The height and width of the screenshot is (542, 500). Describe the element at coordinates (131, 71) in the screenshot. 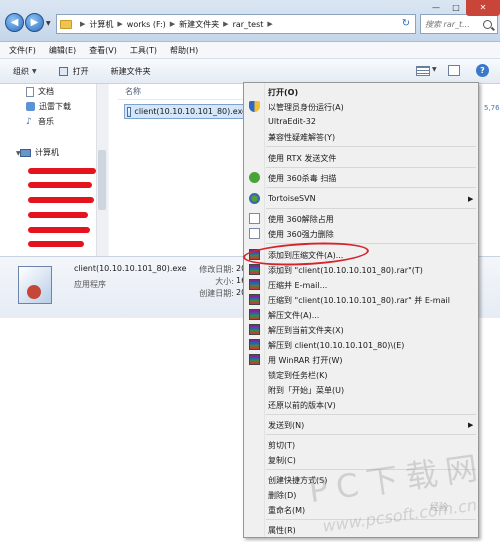

I see `new-folder-button: 新建文件夹` at that location.